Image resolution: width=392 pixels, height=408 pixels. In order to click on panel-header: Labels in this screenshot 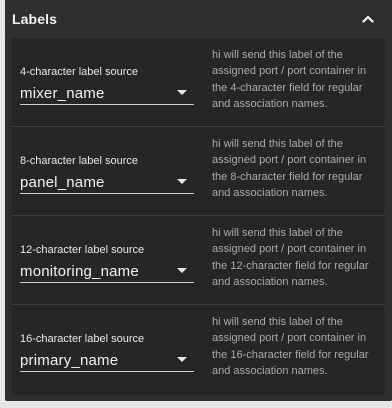, I will do `click(198, 19)`.